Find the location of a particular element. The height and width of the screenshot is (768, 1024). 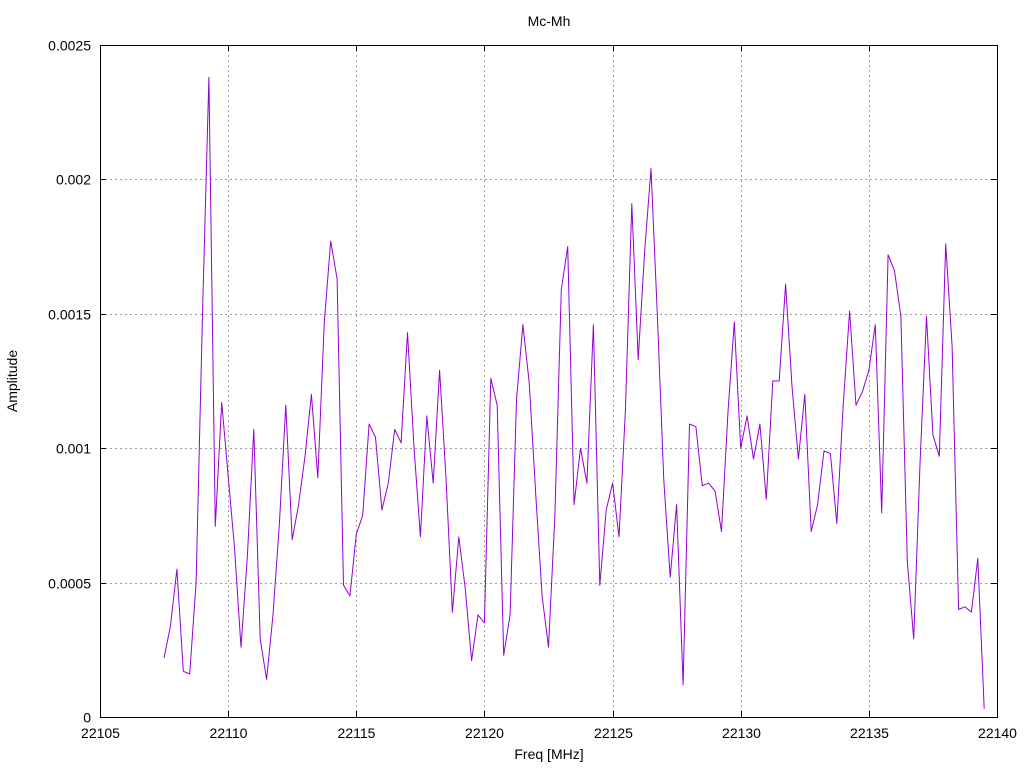

x-axis-title: Freq [MHz] is located at coordinates (548, 754).